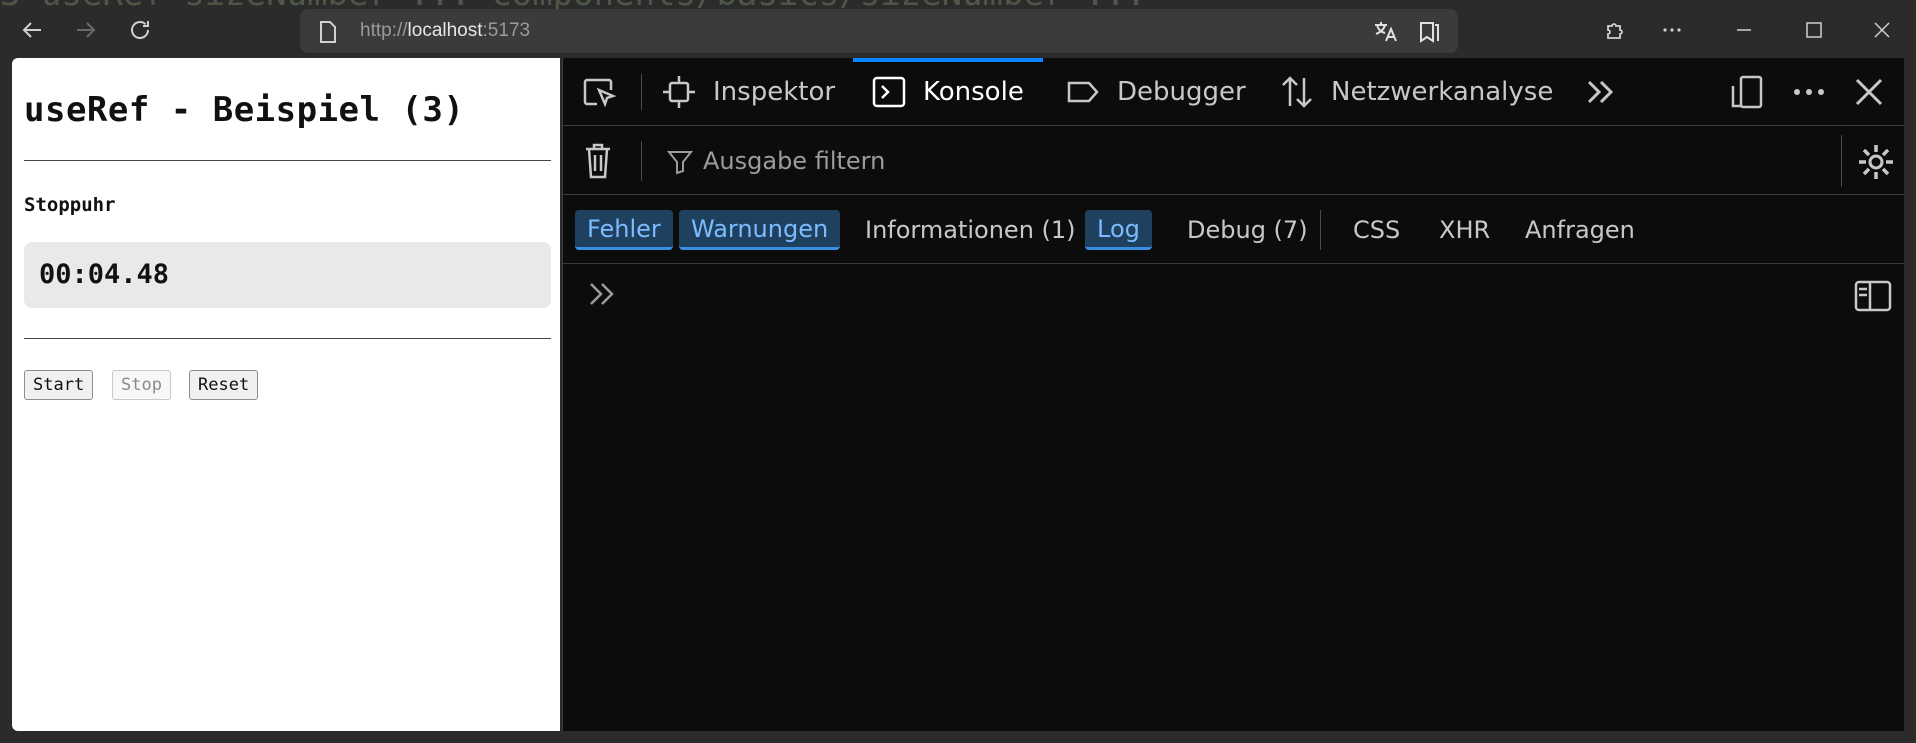 The height and width of the screenshot is (743, 1916). I want to click on network-arrows-icon, so click(1297, 92).